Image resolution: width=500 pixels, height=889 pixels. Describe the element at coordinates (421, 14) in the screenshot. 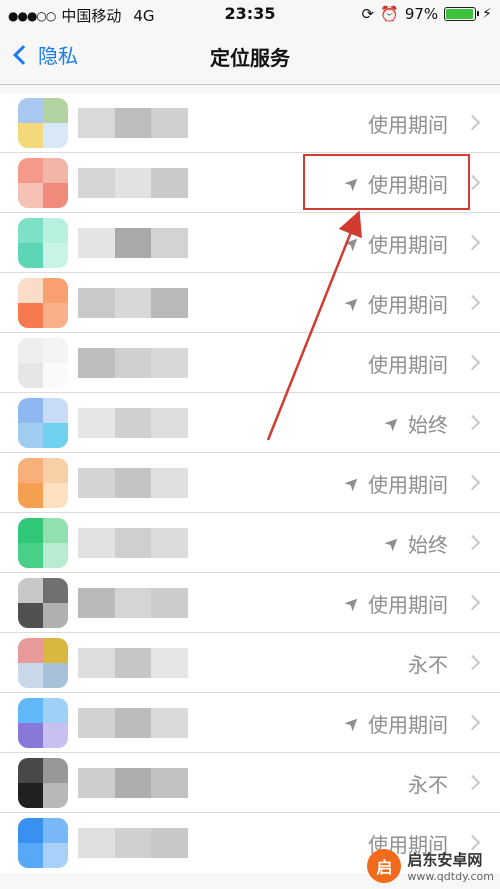

I see `battery-percent: 97%` at that location.